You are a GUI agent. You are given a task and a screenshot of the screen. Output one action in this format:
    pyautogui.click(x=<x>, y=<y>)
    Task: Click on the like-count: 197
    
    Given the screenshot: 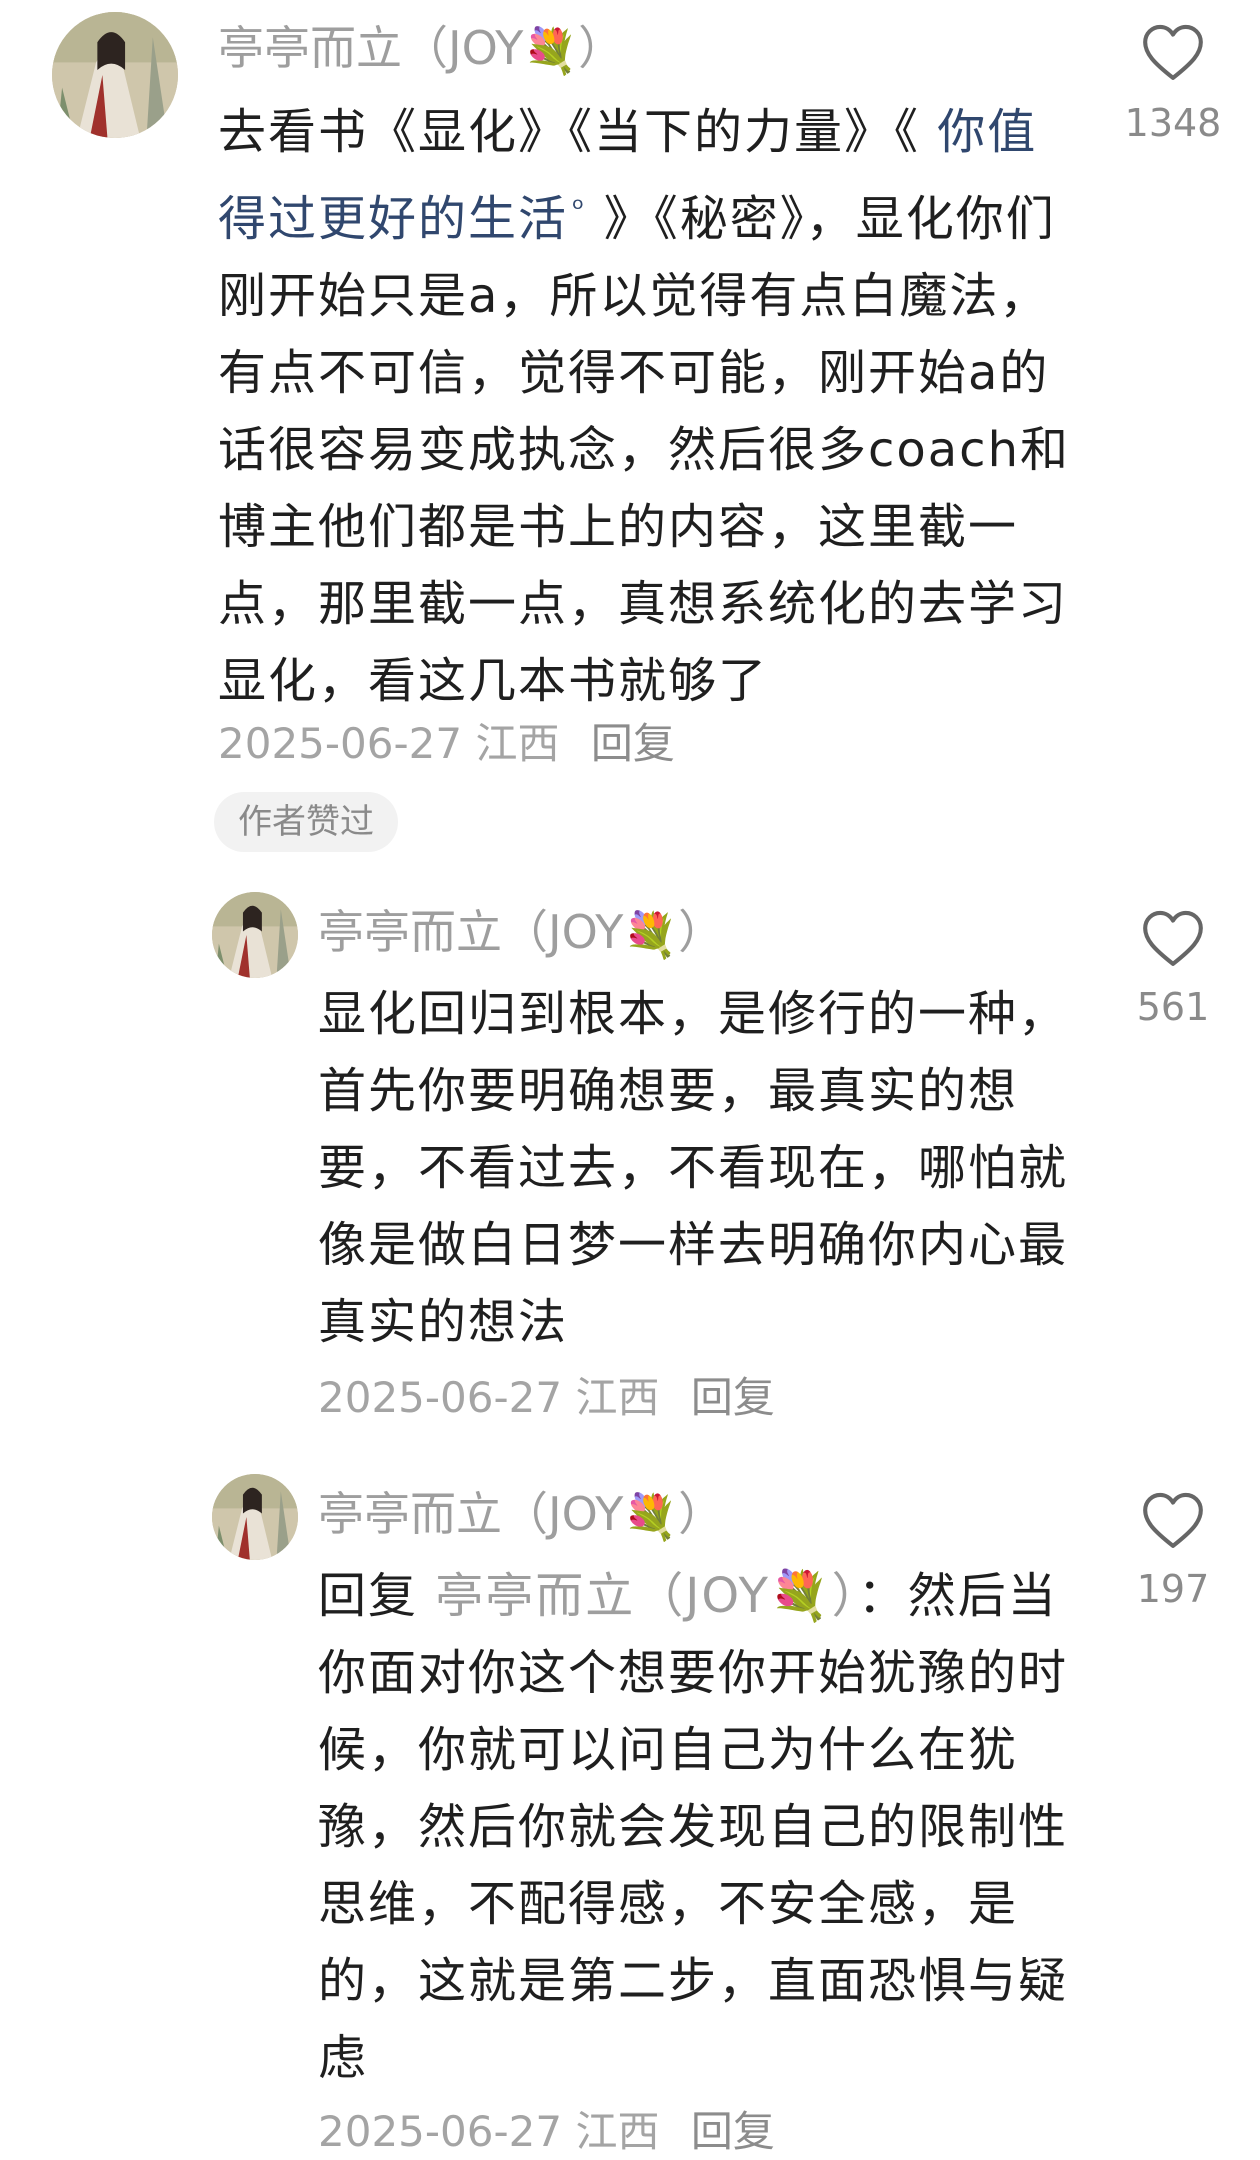 What is the action you would take?
    pyautogui.click(x=1173, y=1589)
    